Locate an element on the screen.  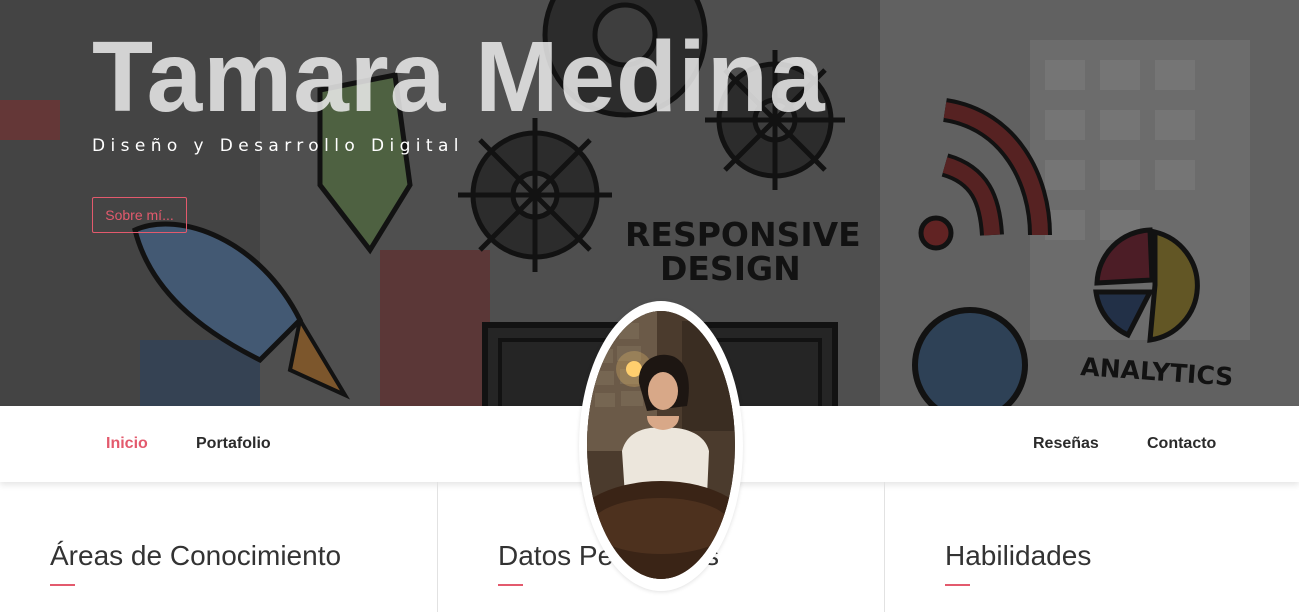
profile-photo is located at coordinates (661, 445).